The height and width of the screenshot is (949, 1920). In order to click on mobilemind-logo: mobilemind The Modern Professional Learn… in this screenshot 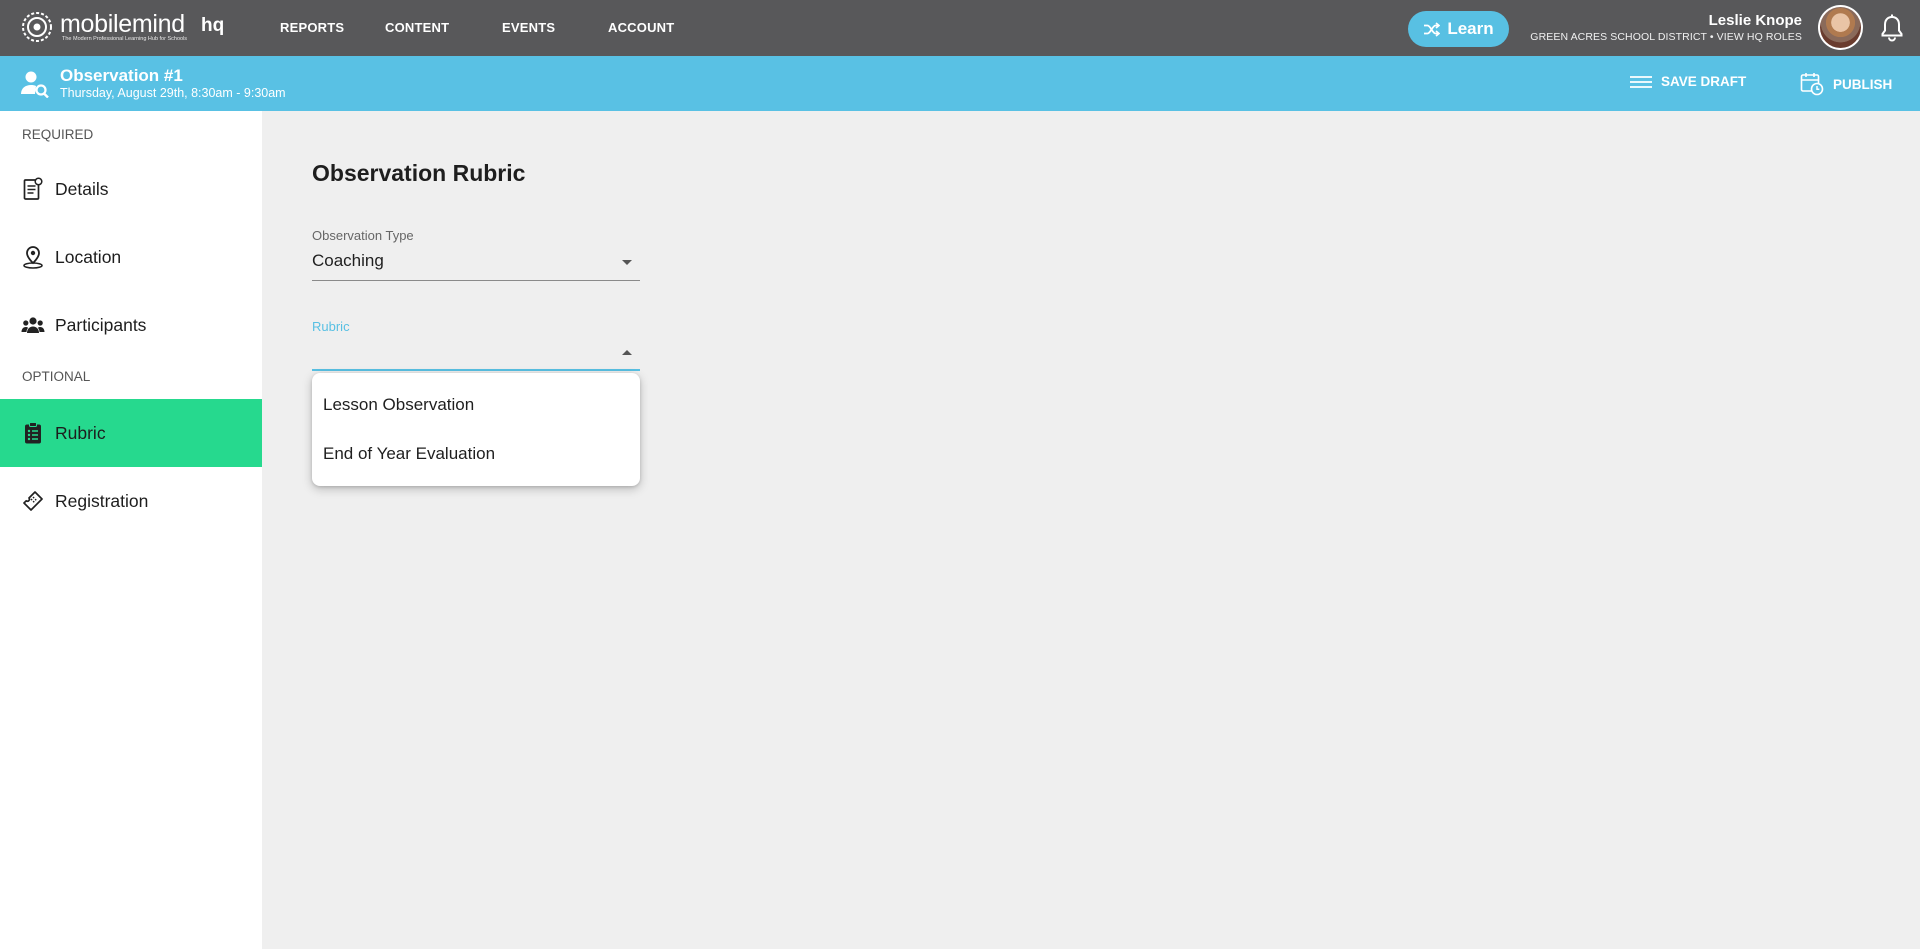, I will do `click(103, 27)`.